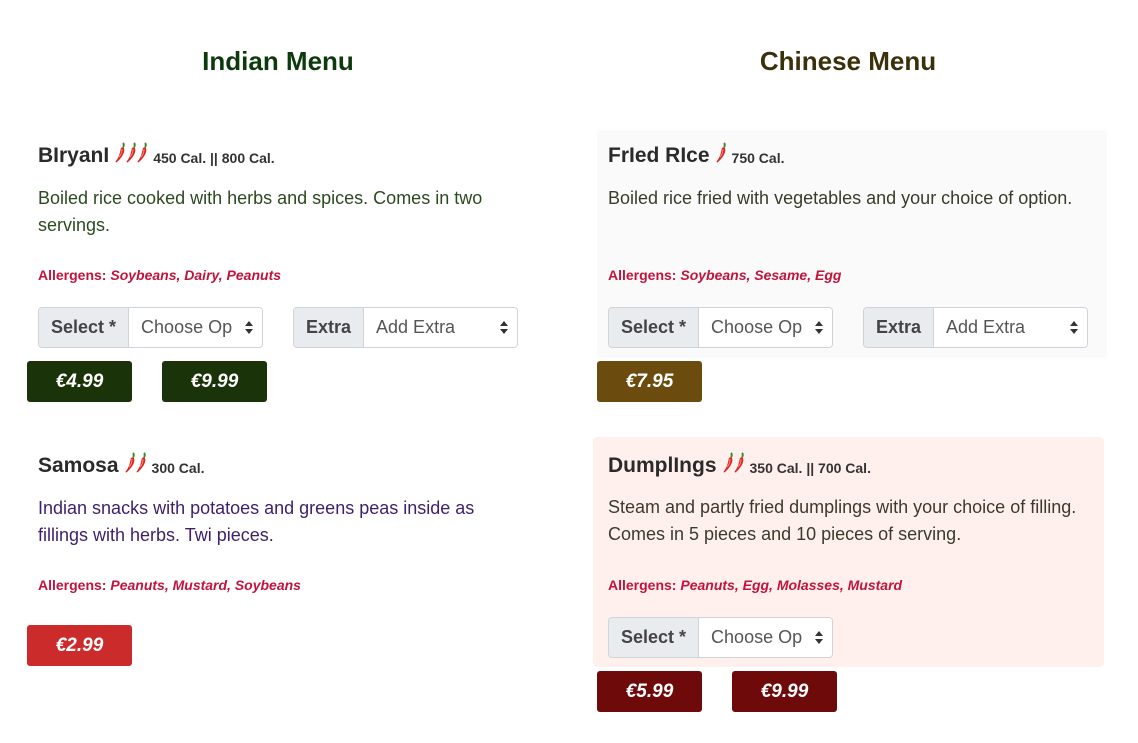 The width and height of the screenshot is (1138, 743). Describe the element at coordinates (848, 61) in the screenshot. I see `chinese-menu-title: Chinese Menu` at that location.